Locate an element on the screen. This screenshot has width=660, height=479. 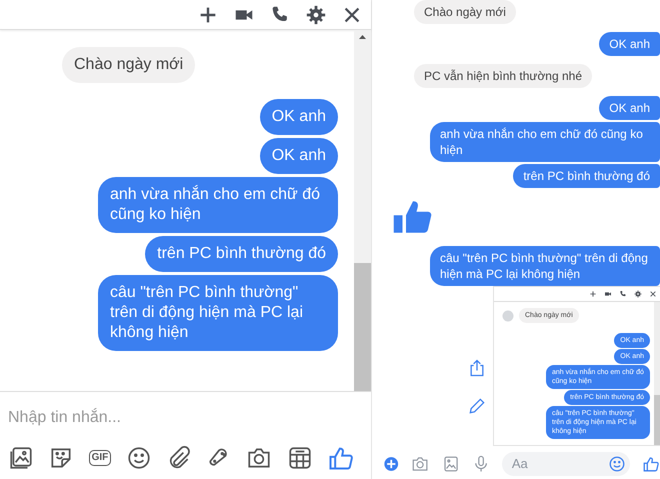
avatar-icon is located at coordinates (508, 316).